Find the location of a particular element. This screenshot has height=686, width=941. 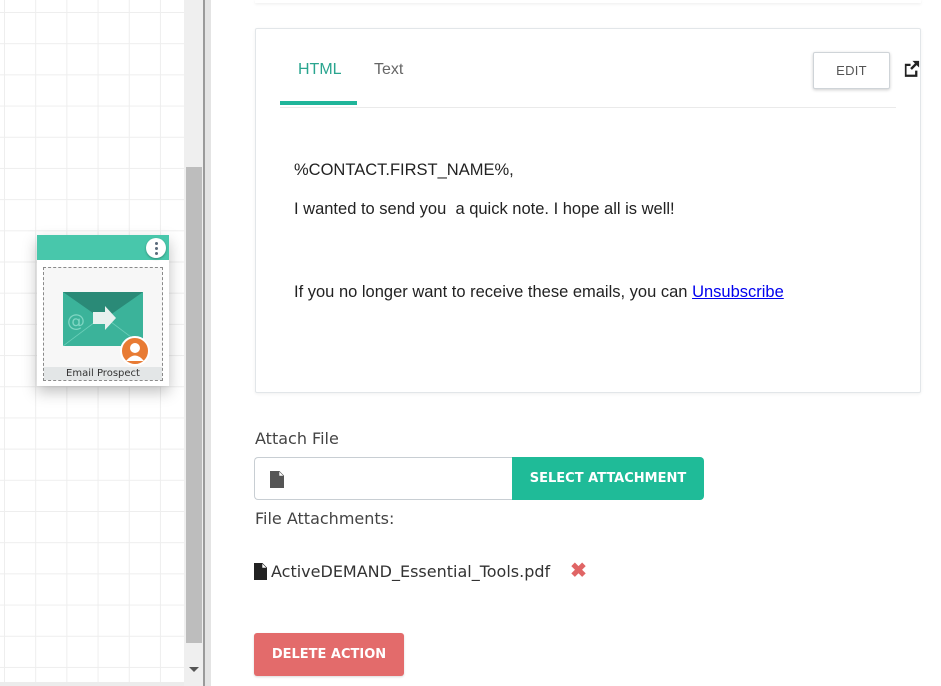

node-label: Email Prospect is located at coordinates (103, 373).